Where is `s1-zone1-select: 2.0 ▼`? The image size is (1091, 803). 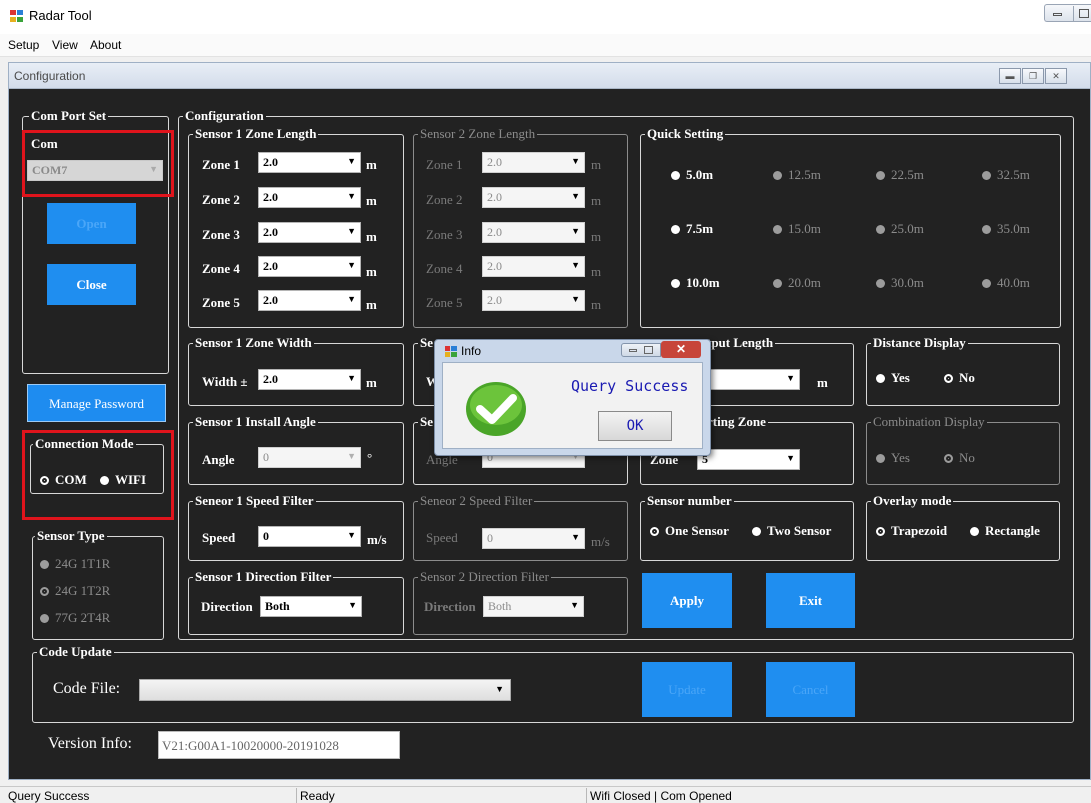
s1-zone1-select: 2.0 ▼ is located at coordinates (309, 162).